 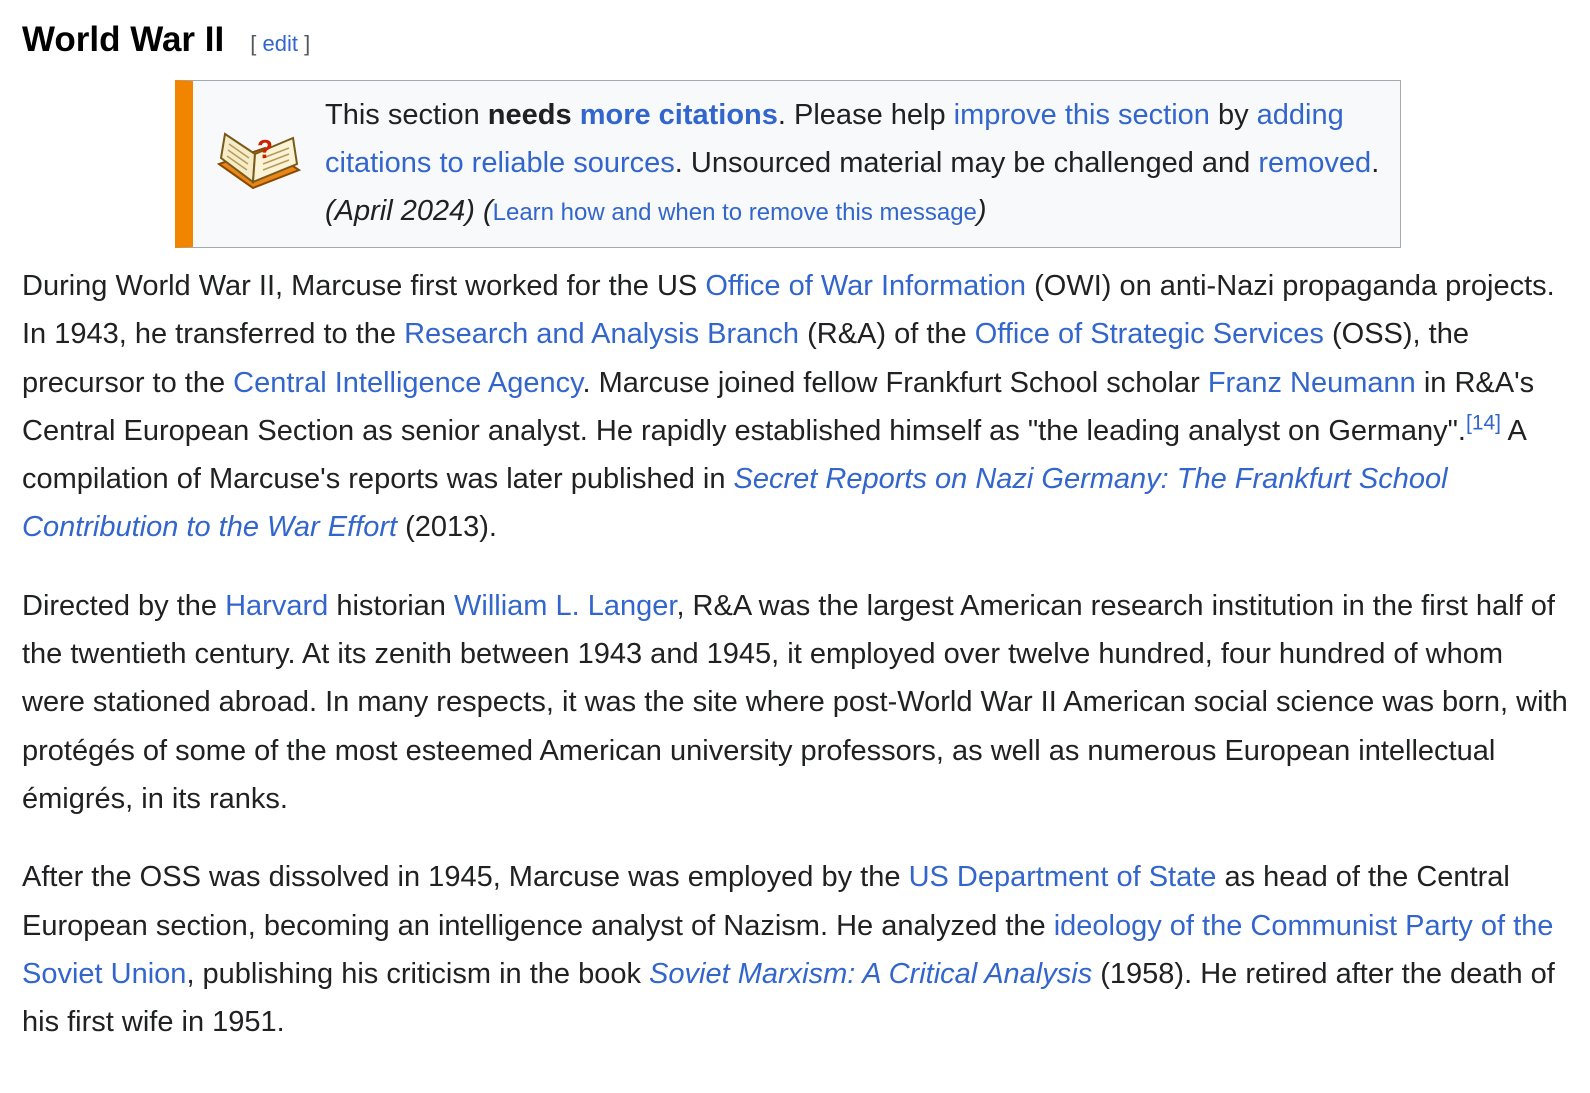 What do you see at coordinates (447, 527) in the screenshot?
I see `p1-text-h: (2013).` at bounding box center [447, 527].